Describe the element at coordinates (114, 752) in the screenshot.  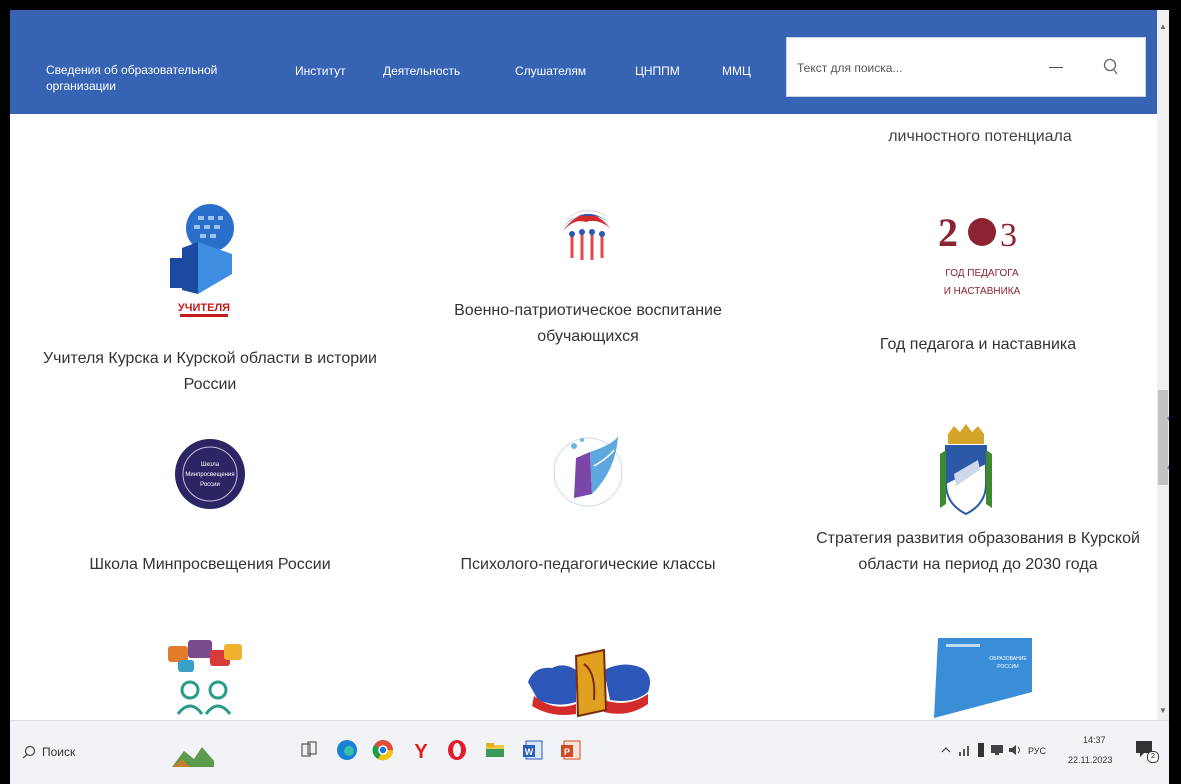
I see `taskbar-search: Поиск` at that location.